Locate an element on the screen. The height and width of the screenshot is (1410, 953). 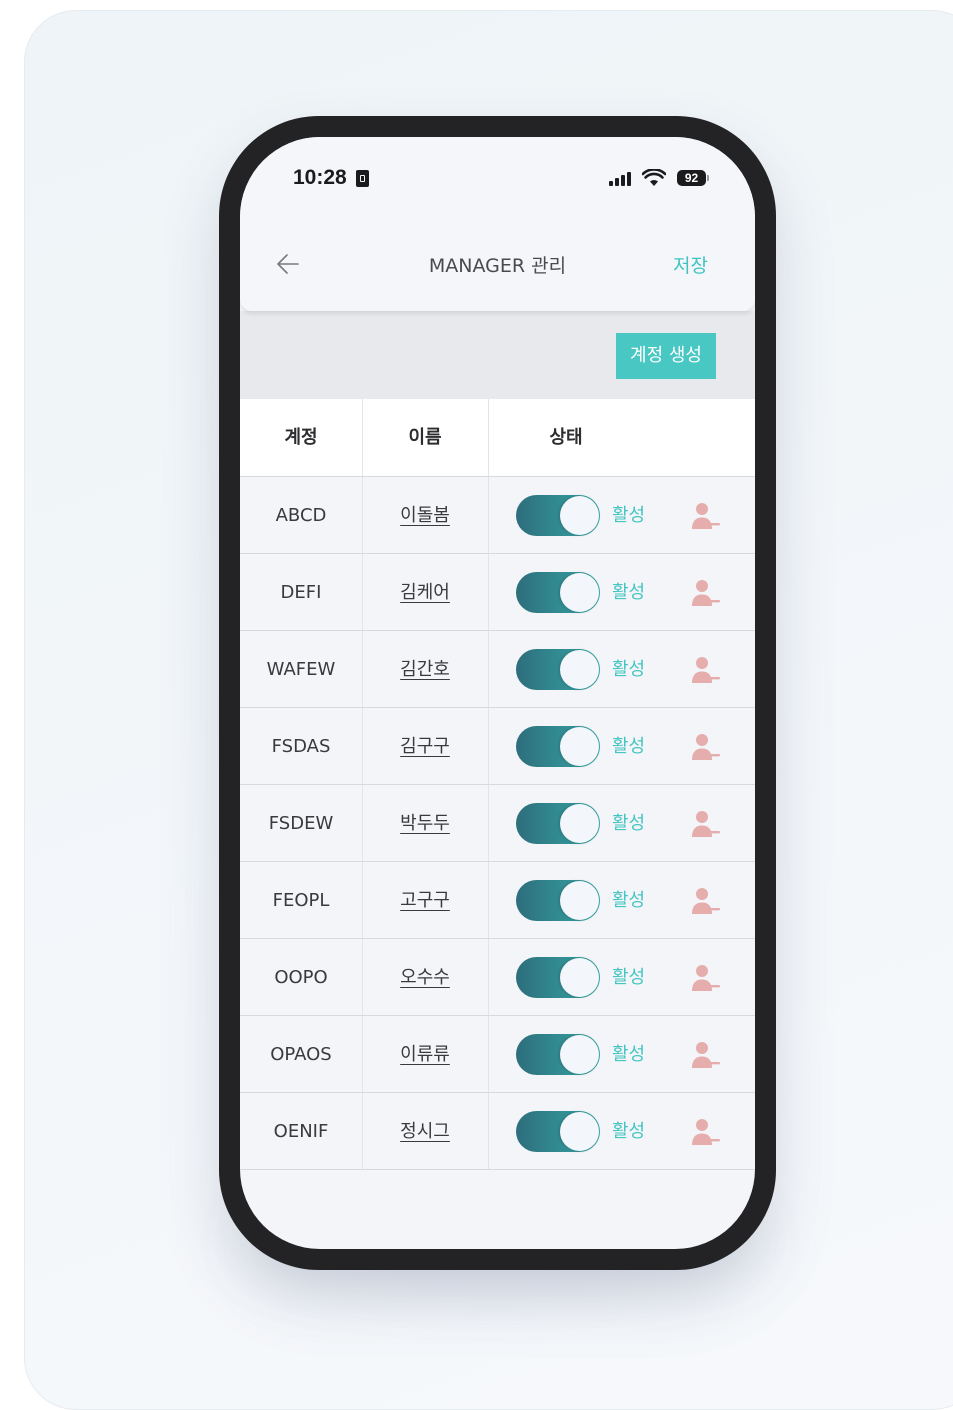
table-row: OOPO 오수수 활성 is located at coordinates (497, 977).